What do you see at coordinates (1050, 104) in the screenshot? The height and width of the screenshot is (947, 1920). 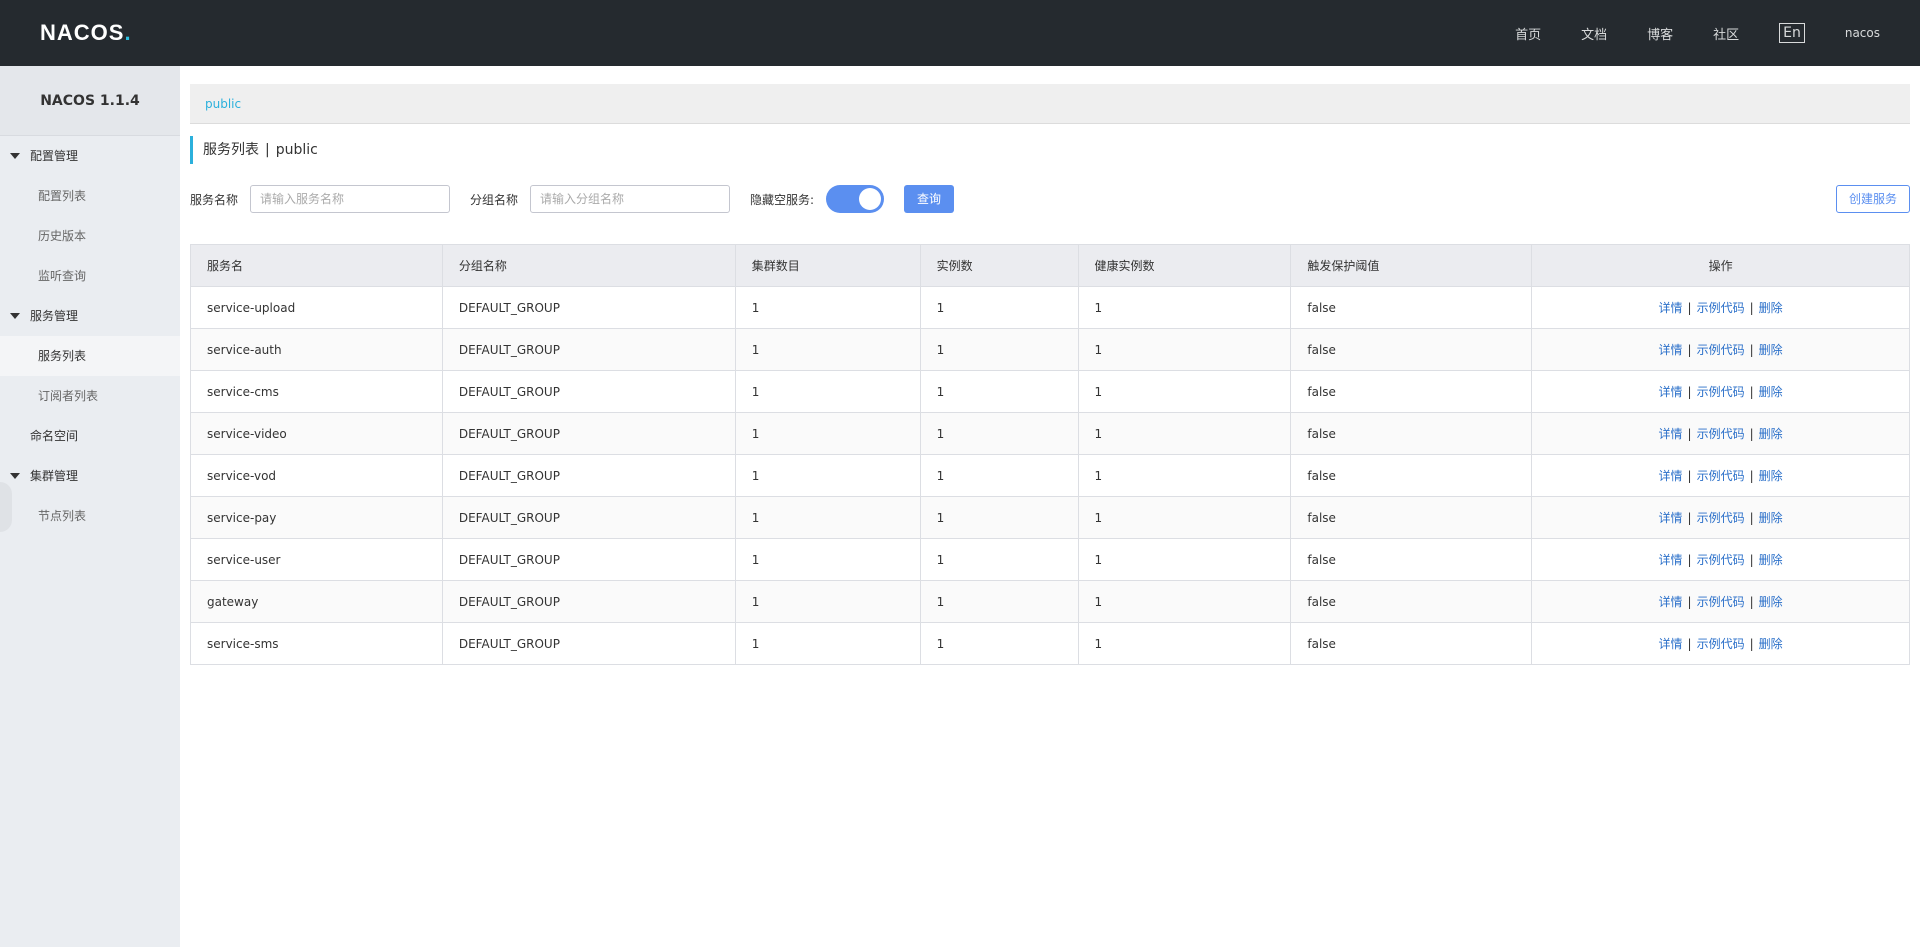 I see `namespace-bar: public` at bounding box center [1050, 104].